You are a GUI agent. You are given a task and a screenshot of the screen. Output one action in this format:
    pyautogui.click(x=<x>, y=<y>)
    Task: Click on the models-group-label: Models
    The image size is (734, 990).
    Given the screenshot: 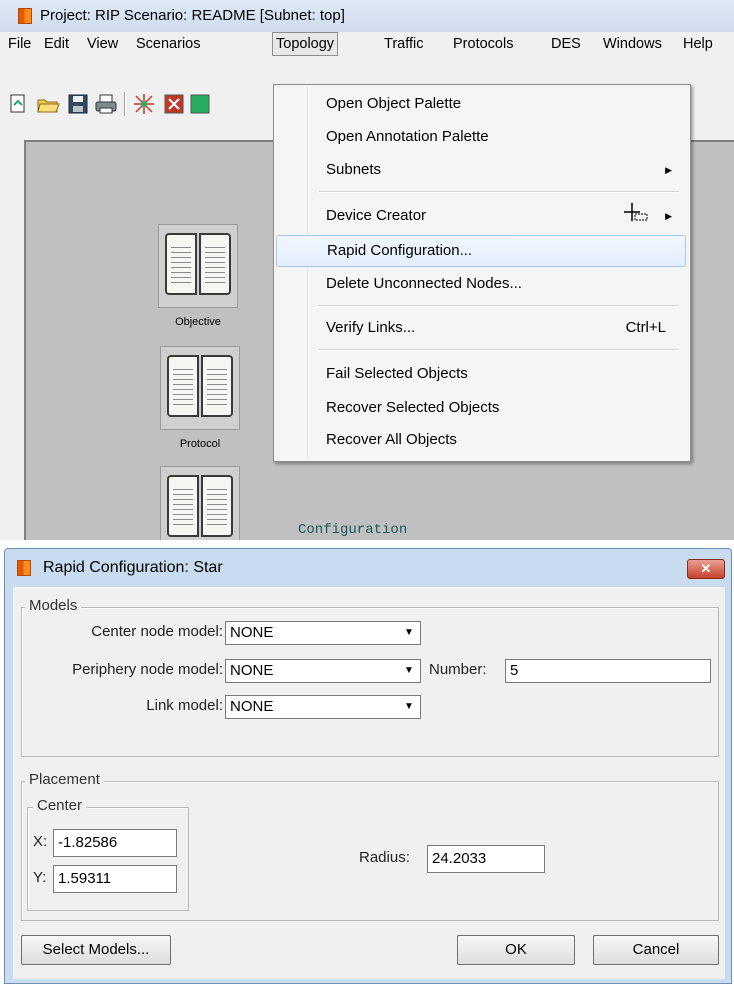 What is the action you would take?
    pyautogui.click(x=53, y=605)
    